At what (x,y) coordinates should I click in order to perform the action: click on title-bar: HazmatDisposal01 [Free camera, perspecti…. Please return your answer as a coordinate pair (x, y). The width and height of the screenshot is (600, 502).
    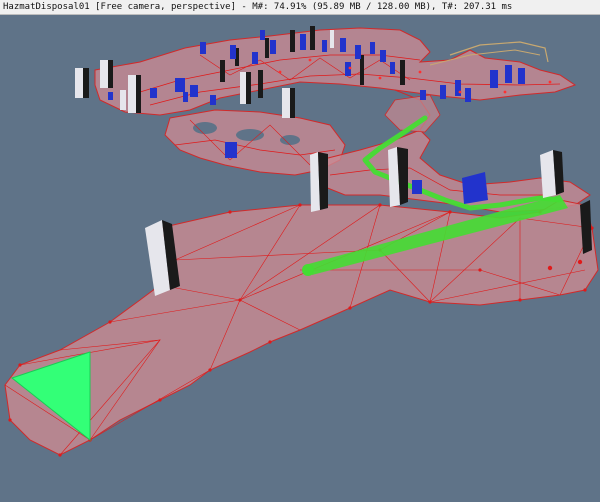
    Looking at the image, I should click on (300, 7).